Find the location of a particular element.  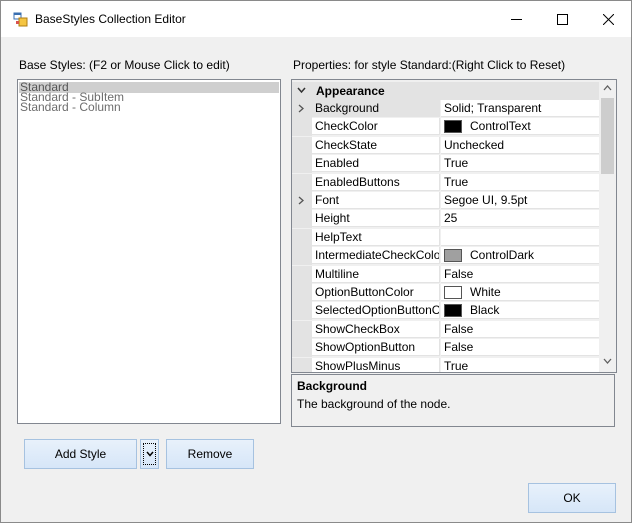

vertical-scrollbar is located at coordinates (607, 226).